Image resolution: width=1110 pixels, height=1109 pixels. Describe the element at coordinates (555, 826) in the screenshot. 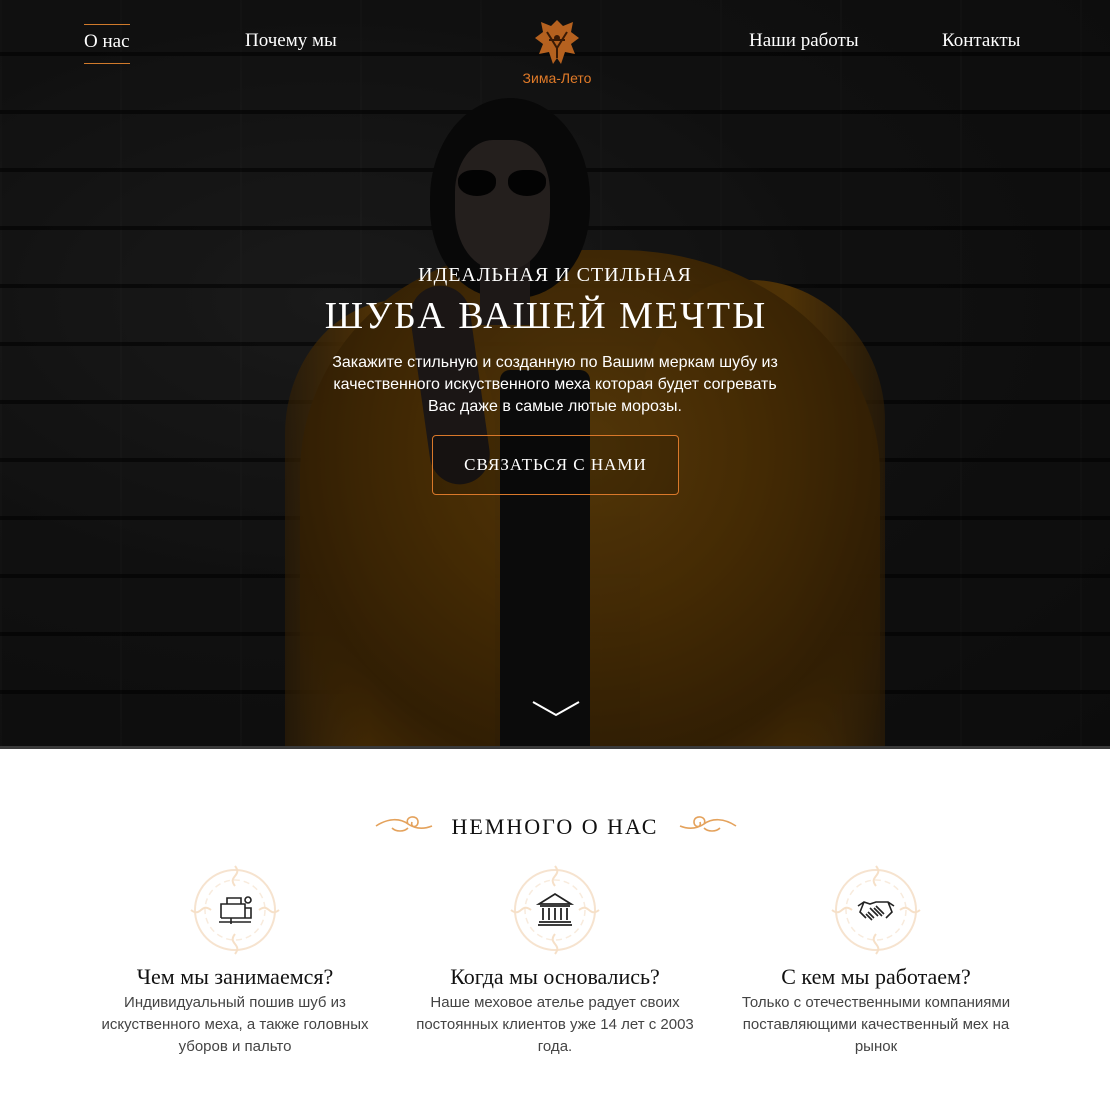

I see `about-section-title: НЕМНОГО О НАС` at that location.